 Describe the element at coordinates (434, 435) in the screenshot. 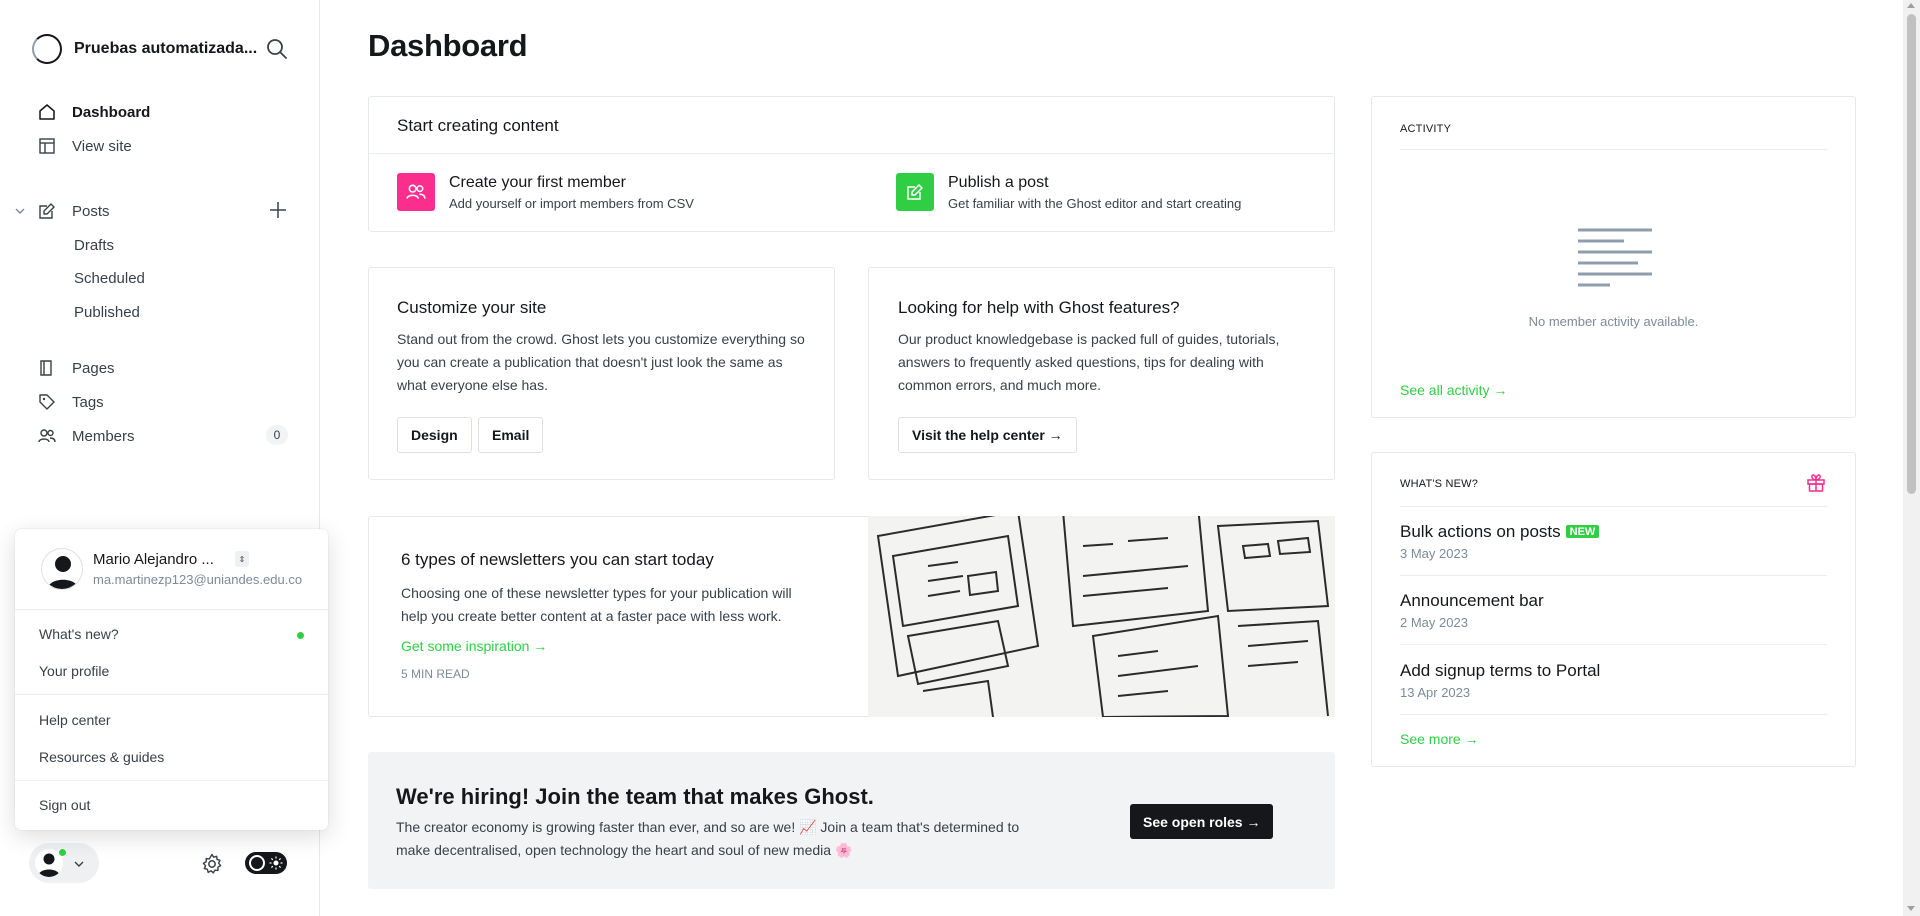

I see `design-button: Design` at that location.